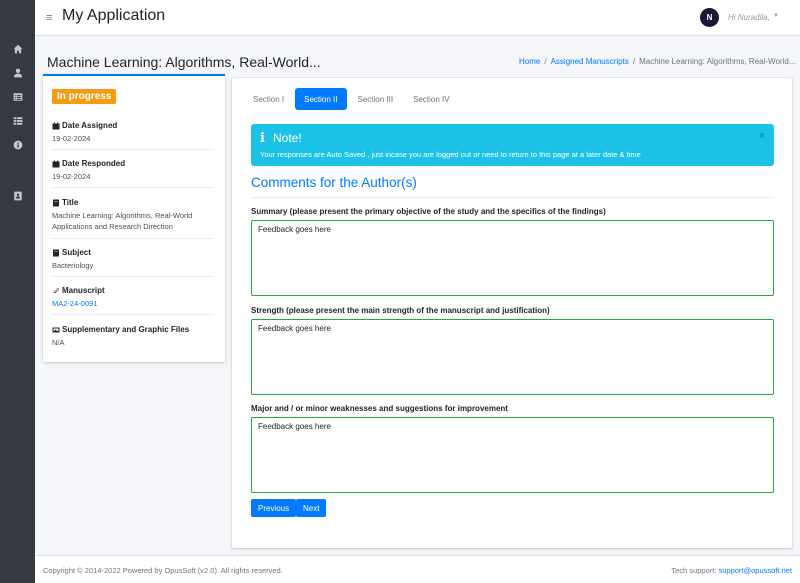  What do you see at coordinates (133, 290) in the screenshot?
I see `manuscript-label-row: Manuscript` at bounding box center [133, 290].